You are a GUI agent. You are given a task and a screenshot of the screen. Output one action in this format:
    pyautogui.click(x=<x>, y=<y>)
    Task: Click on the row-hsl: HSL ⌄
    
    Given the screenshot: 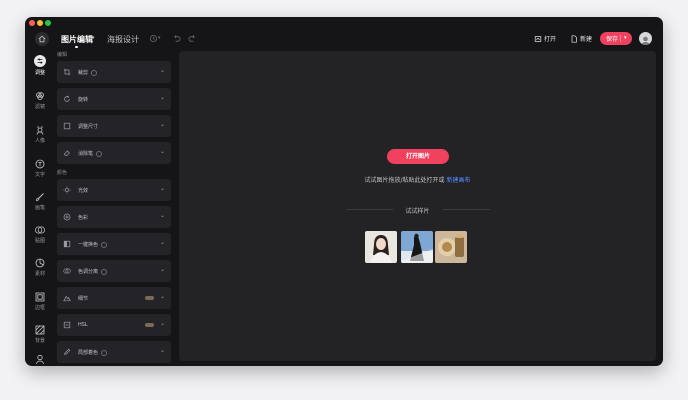 What is the action you would take?
    pyautogui.click(x=114, y=325)
    